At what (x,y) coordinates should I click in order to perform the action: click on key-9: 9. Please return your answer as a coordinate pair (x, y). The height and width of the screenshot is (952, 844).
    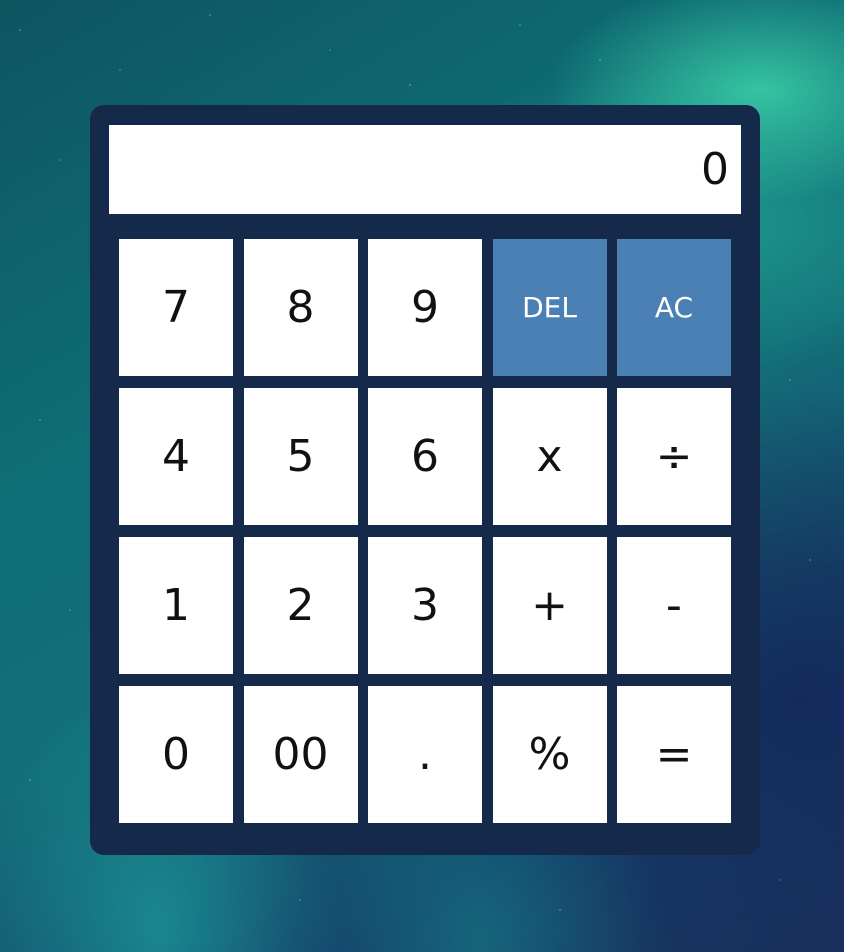
    Looking at the image, I should click on (425, 307).